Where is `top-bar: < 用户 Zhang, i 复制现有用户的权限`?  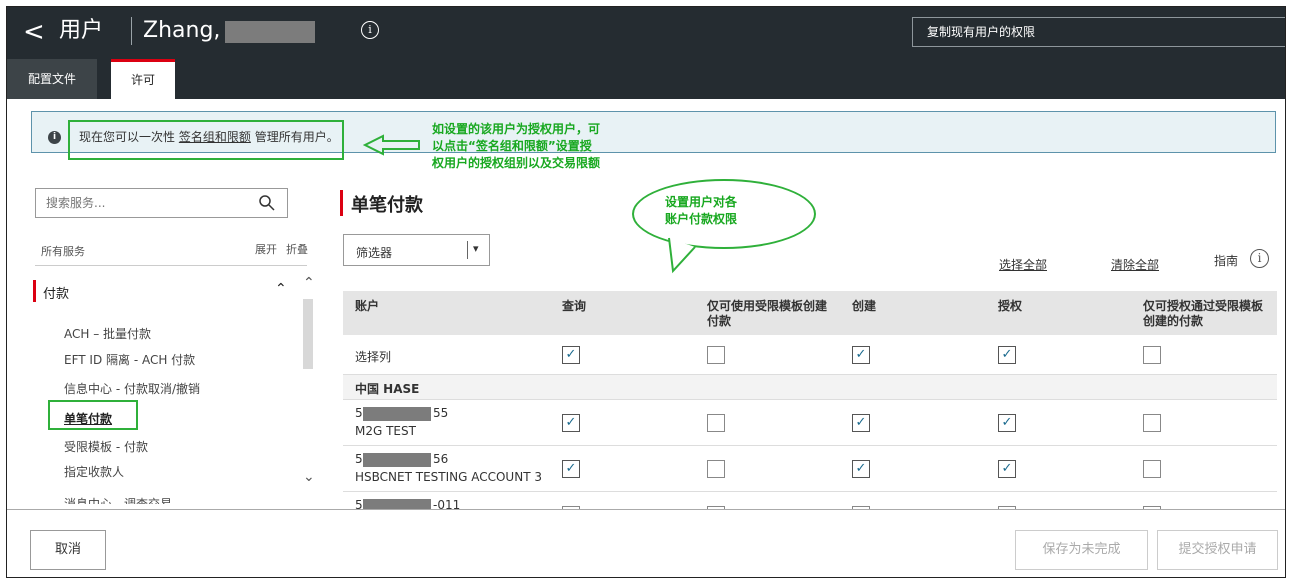
top-bar: < 用户 Zhang, i 复制现有用户的权限 is located at coordinates (646, 33).